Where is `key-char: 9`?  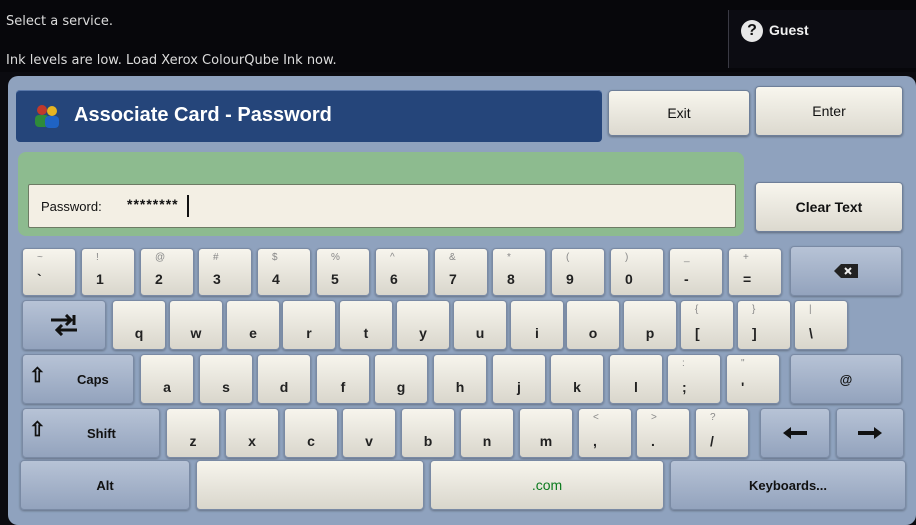 key-char: 9 is located at coordinates (570, 279).